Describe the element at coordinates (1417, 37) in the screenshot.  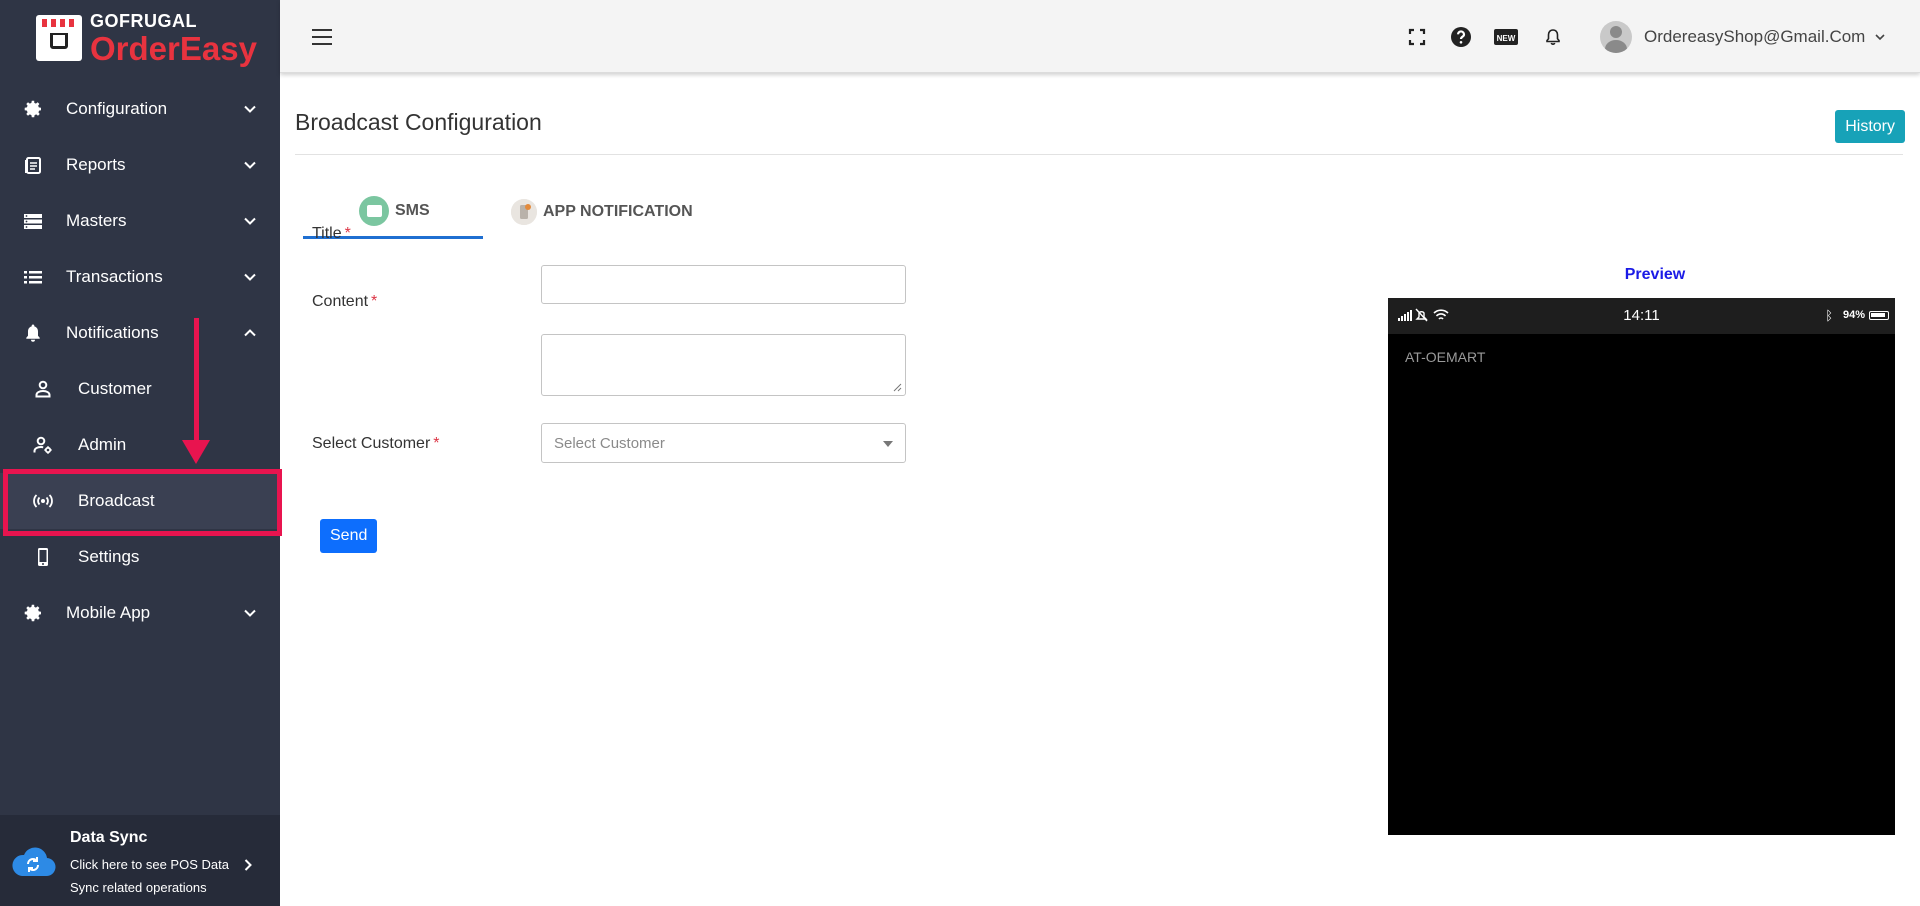
I see `fullscreen-icon` at that location.